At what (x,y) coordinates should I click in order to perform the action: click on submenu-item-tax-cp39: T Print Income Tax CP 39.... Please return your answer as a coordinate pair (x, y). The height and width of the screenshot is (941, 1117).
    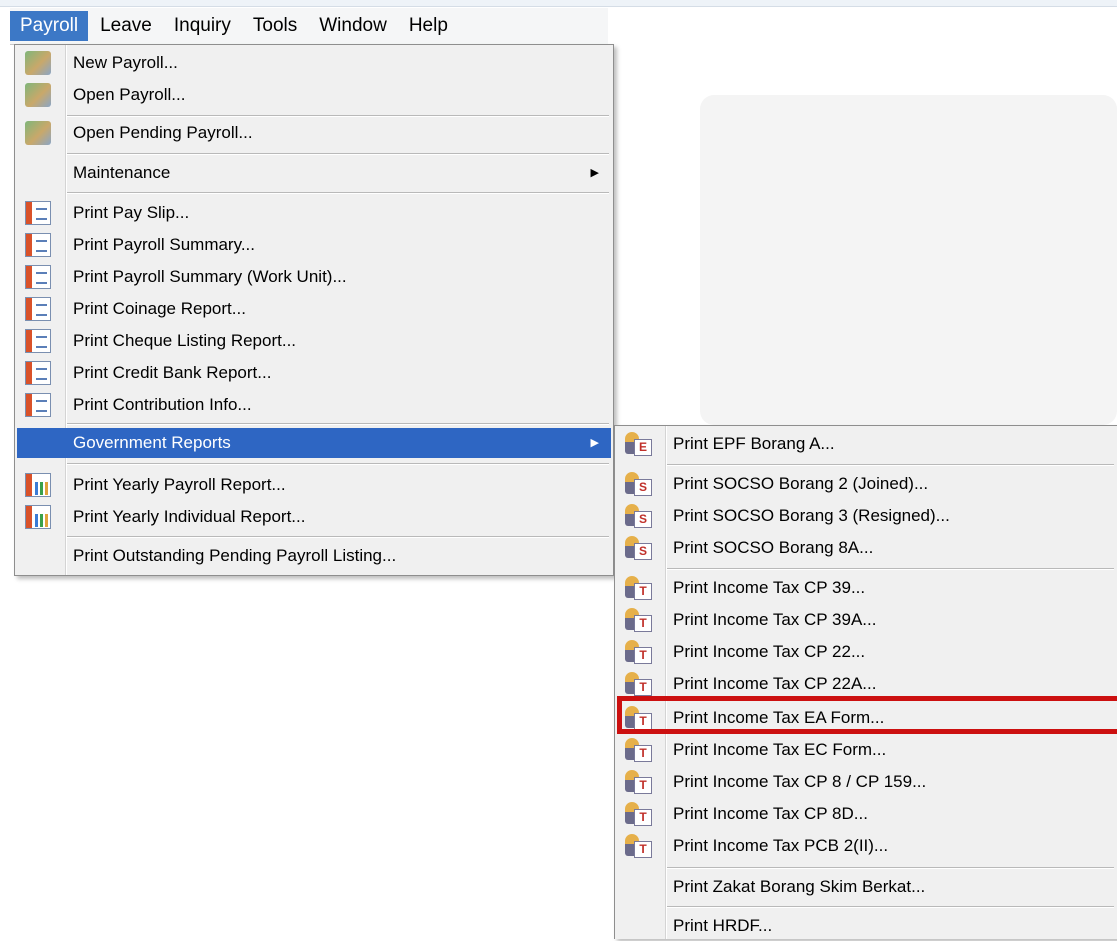
    Looking at the image, I should click on (866, 588).